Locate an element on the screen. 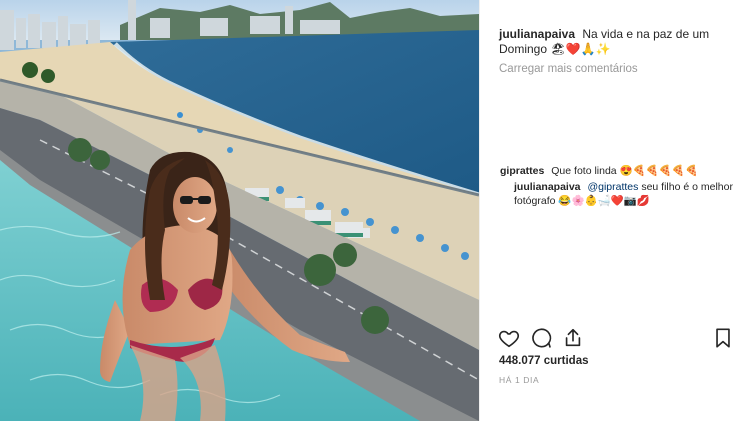  comment-icon is located at coordinates (541, 338).